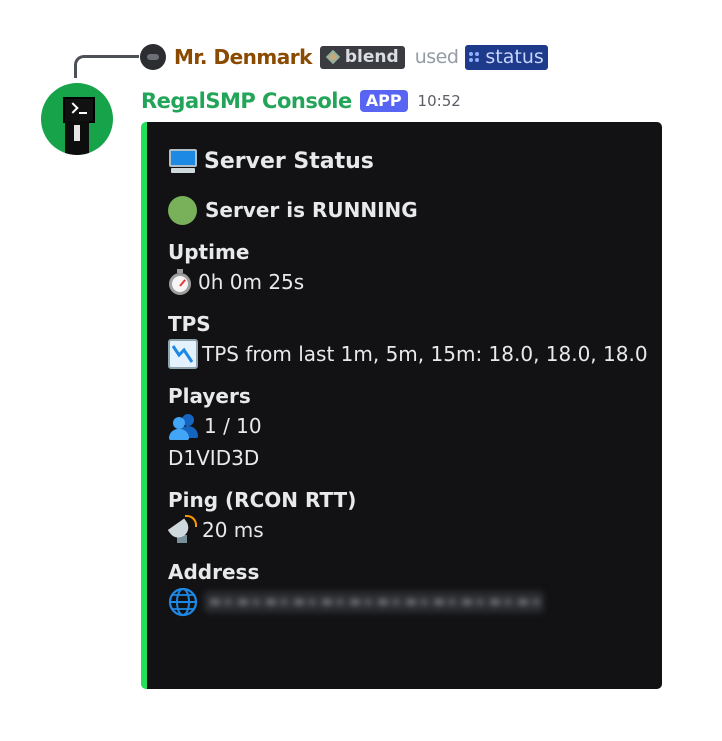  I want to click on message-timestamp: 10:52, so click(439, 101).